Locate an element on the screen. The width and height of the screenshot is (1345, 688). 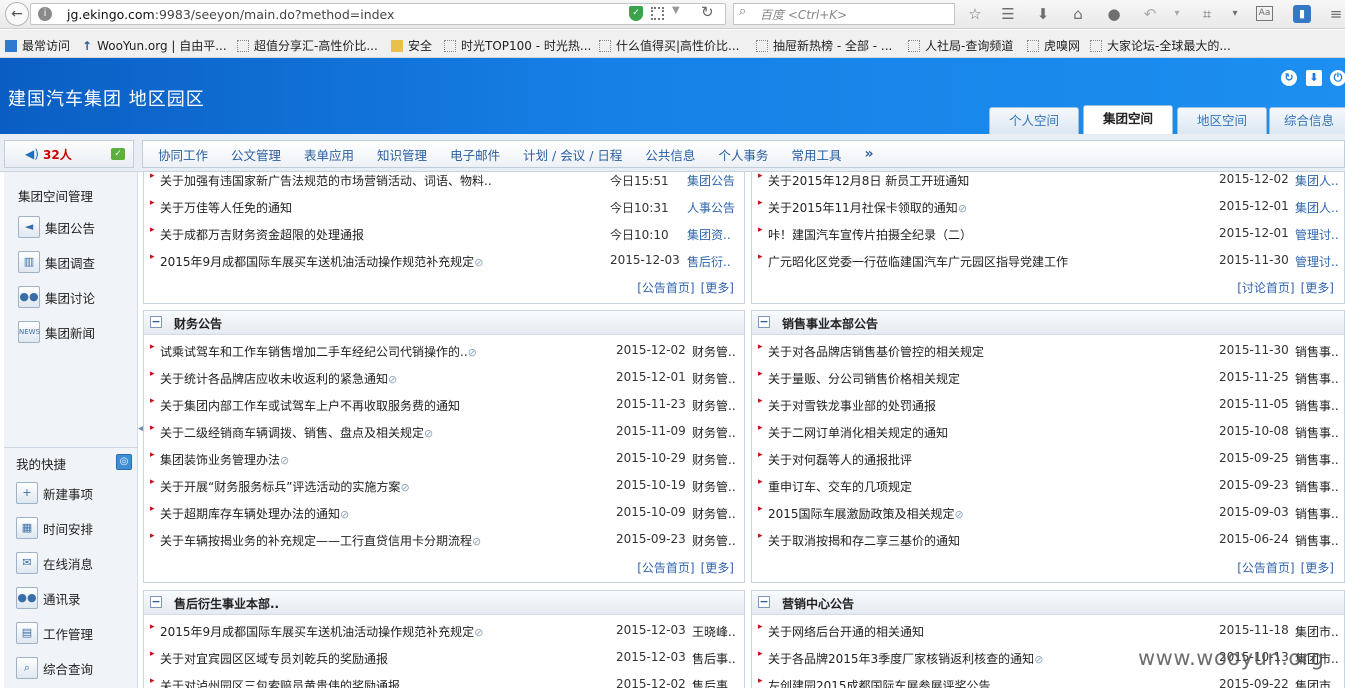
translate-icon: Aa is located at coordinates (1264, 13).